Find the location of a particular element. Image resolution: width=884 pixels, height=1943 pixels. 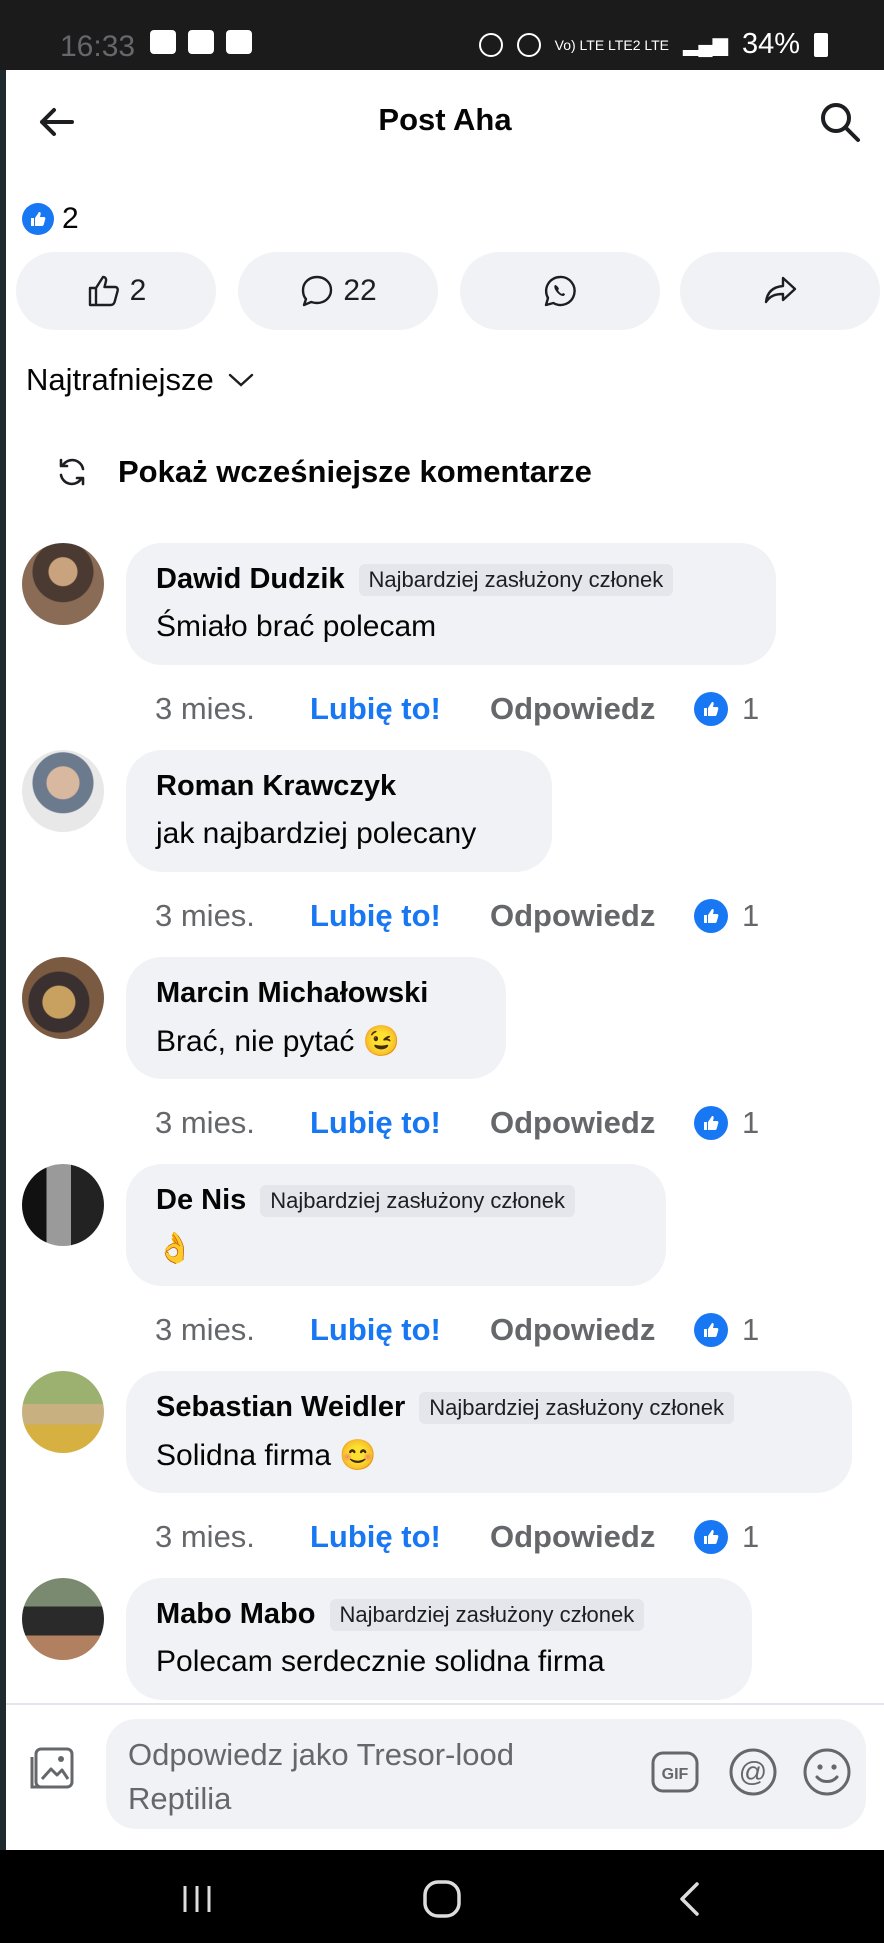

comment-text: Polecam serdecznie solidna firma is located at coordinates (380, 1661).